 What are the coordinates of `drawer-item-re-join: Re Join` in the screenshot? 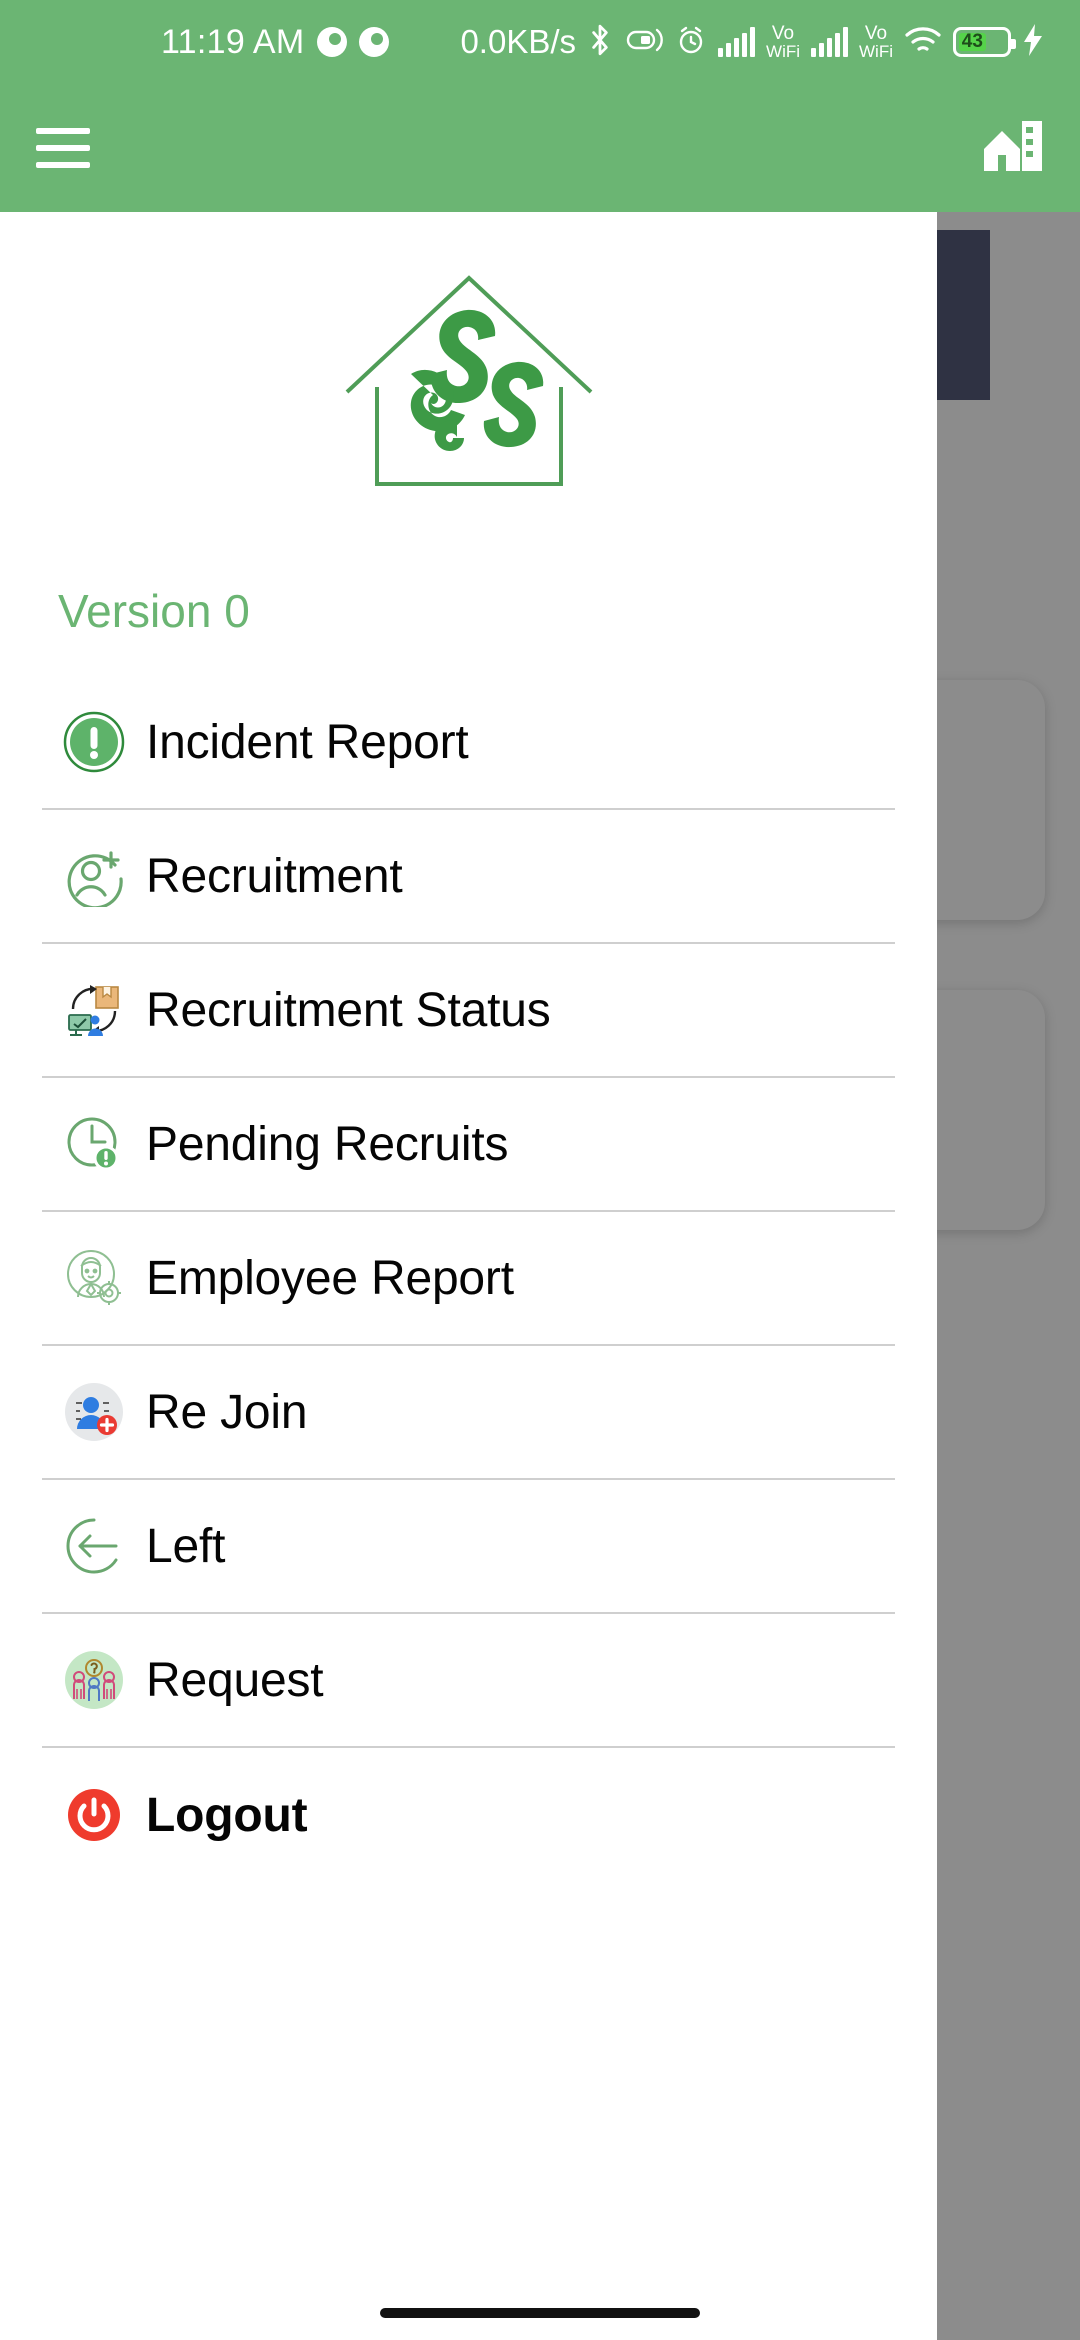 It's located at (468, 1413).